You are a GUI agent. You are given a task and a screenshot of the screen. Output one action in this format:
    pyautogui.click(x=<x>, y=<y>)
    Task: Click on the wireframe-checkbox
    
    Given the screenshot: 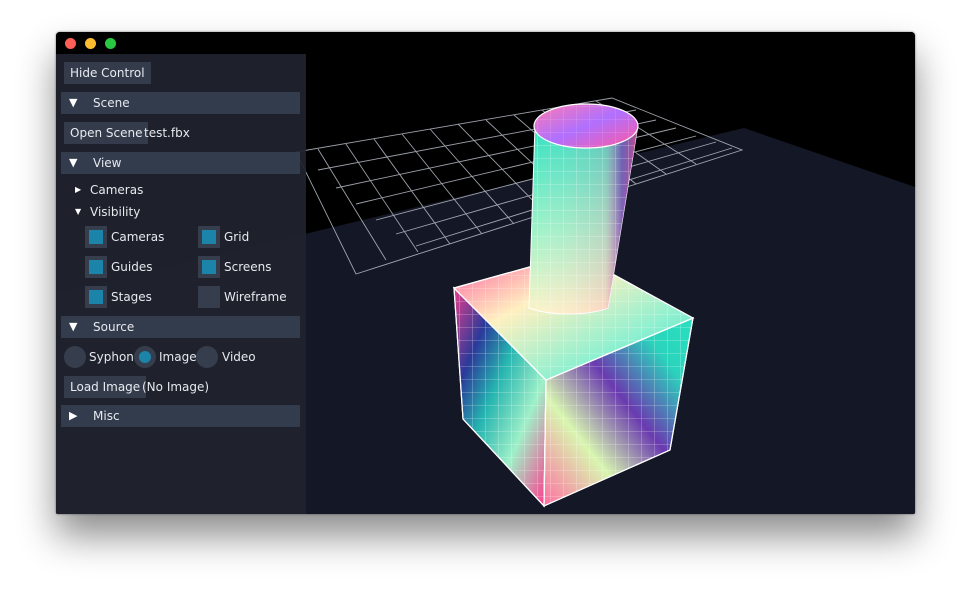 What is the action you would take?
    pyautogui.click(x=209, y=297)
    